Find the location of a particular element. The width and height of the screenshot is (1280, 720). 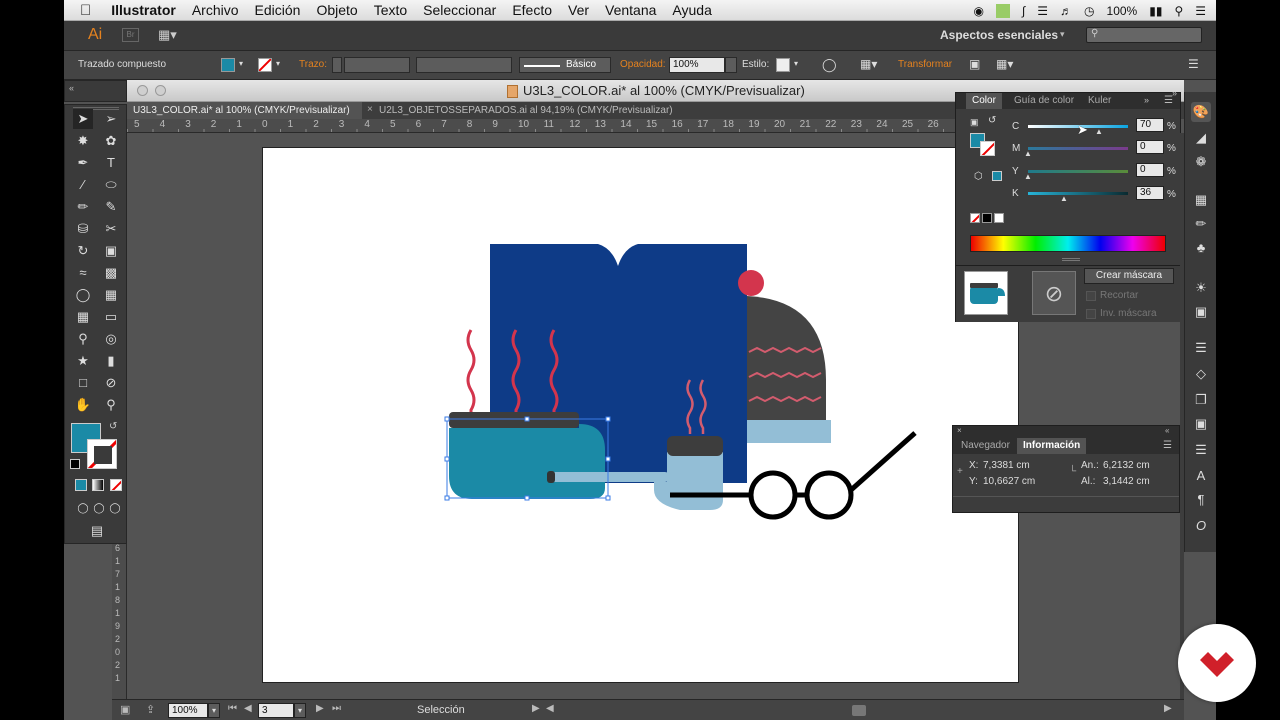

mesh-tool-icon: ▦ is located at coordinates (83, 317).